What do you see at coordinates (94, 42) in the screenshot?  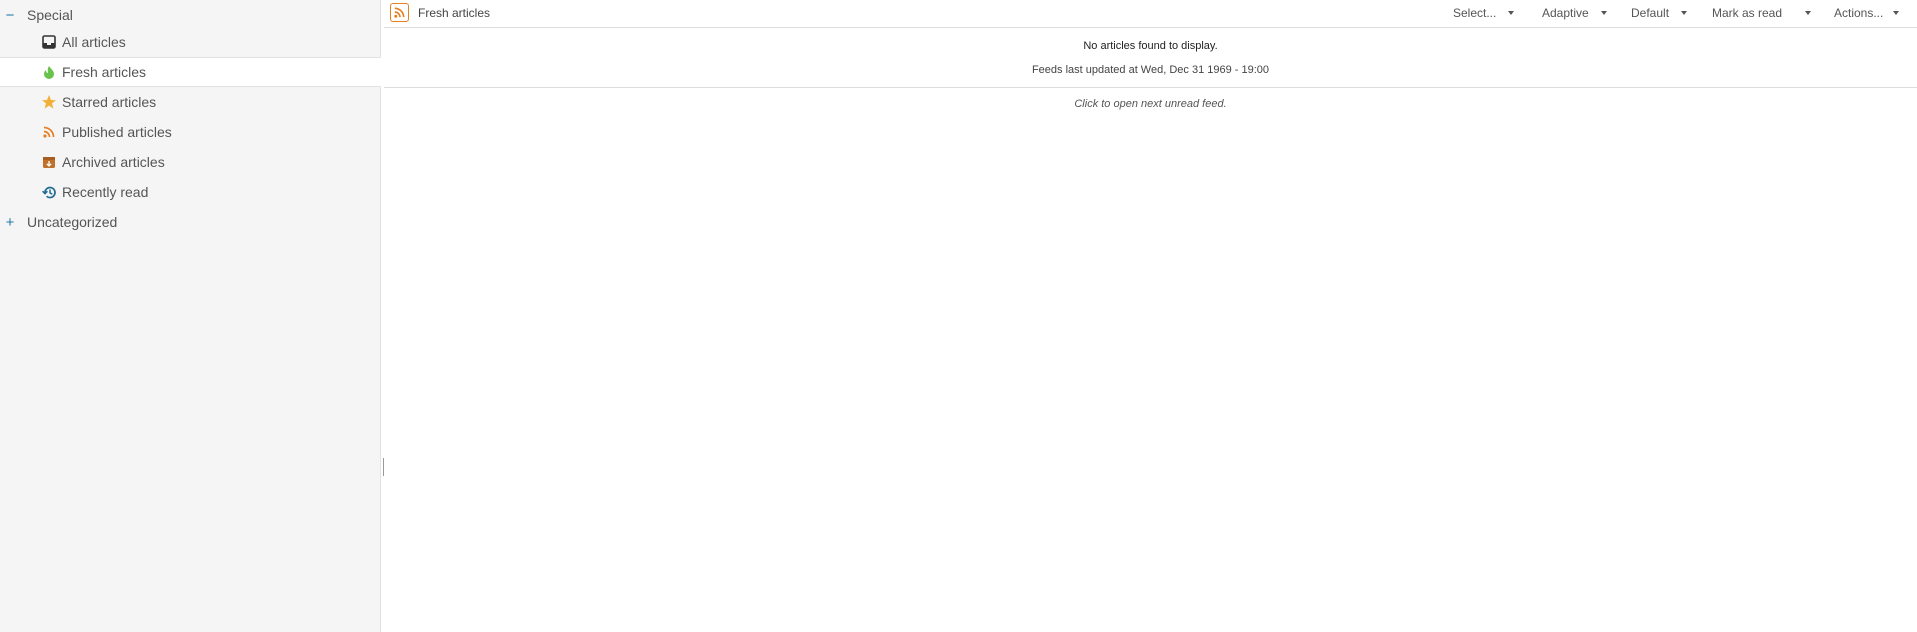 I see `sidebar-item-label: All articles` at bounding box center [94, 42].